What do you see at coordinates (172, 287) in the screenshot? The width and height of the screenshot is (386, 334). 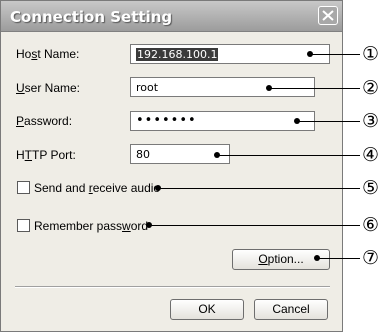 I see `separator` at bounding box center [172, 287].